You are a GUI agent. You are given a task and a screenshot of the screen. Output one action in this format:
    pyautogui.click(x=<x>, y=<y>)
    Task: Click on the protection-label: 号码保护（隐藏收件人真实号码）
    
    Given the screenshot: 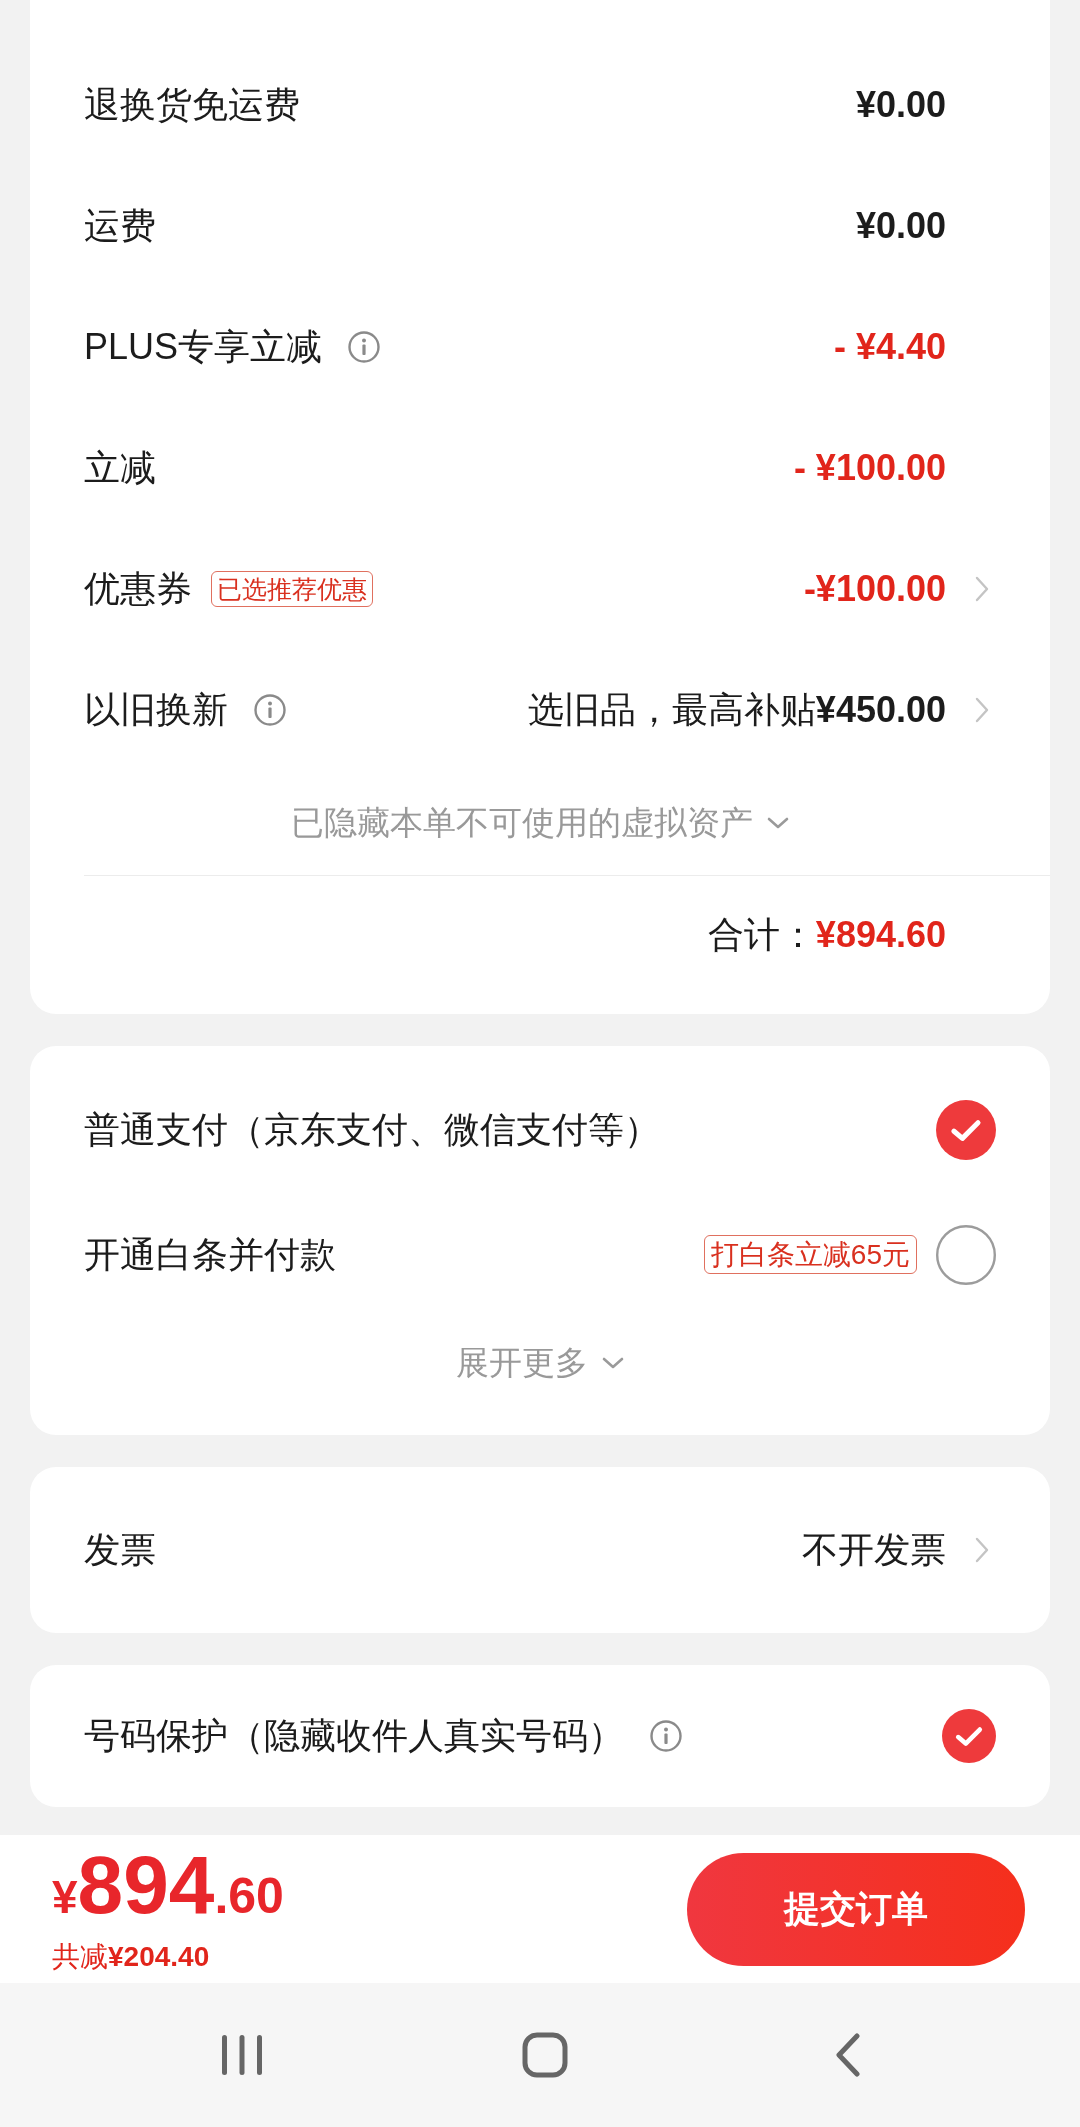 What is the action you would take?
    pyautogui.click(x=354, y=1736)
    